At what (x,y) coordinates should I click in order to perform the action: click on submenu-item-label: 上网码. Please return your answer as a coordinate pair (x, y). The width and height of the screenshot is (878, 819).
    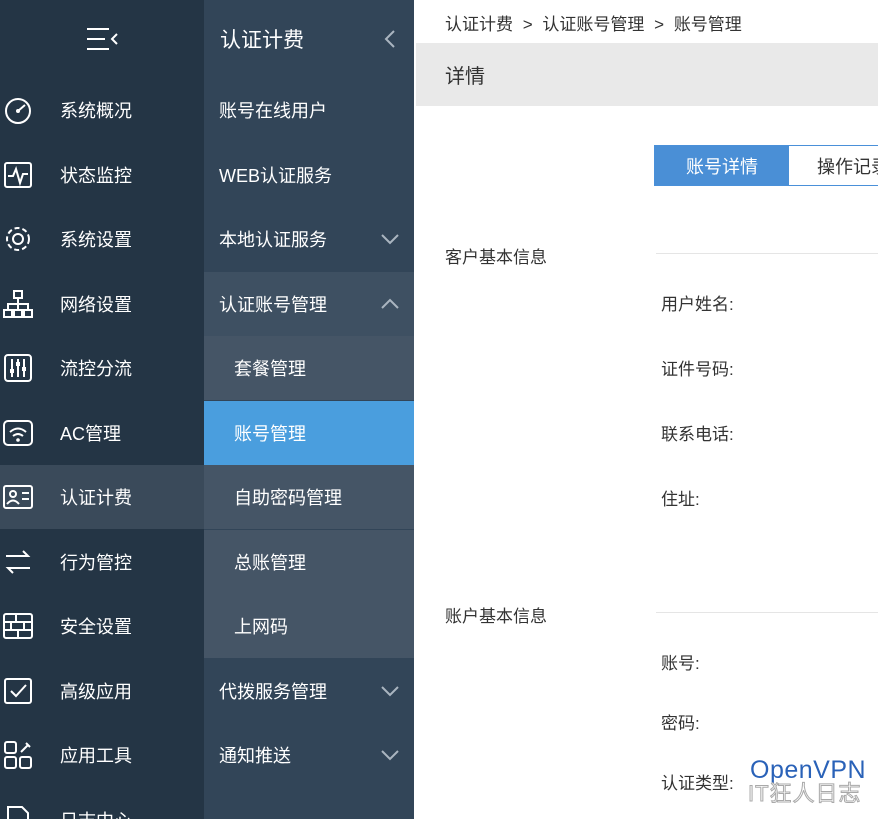
    Looking at the image, I should click on (261, 627).